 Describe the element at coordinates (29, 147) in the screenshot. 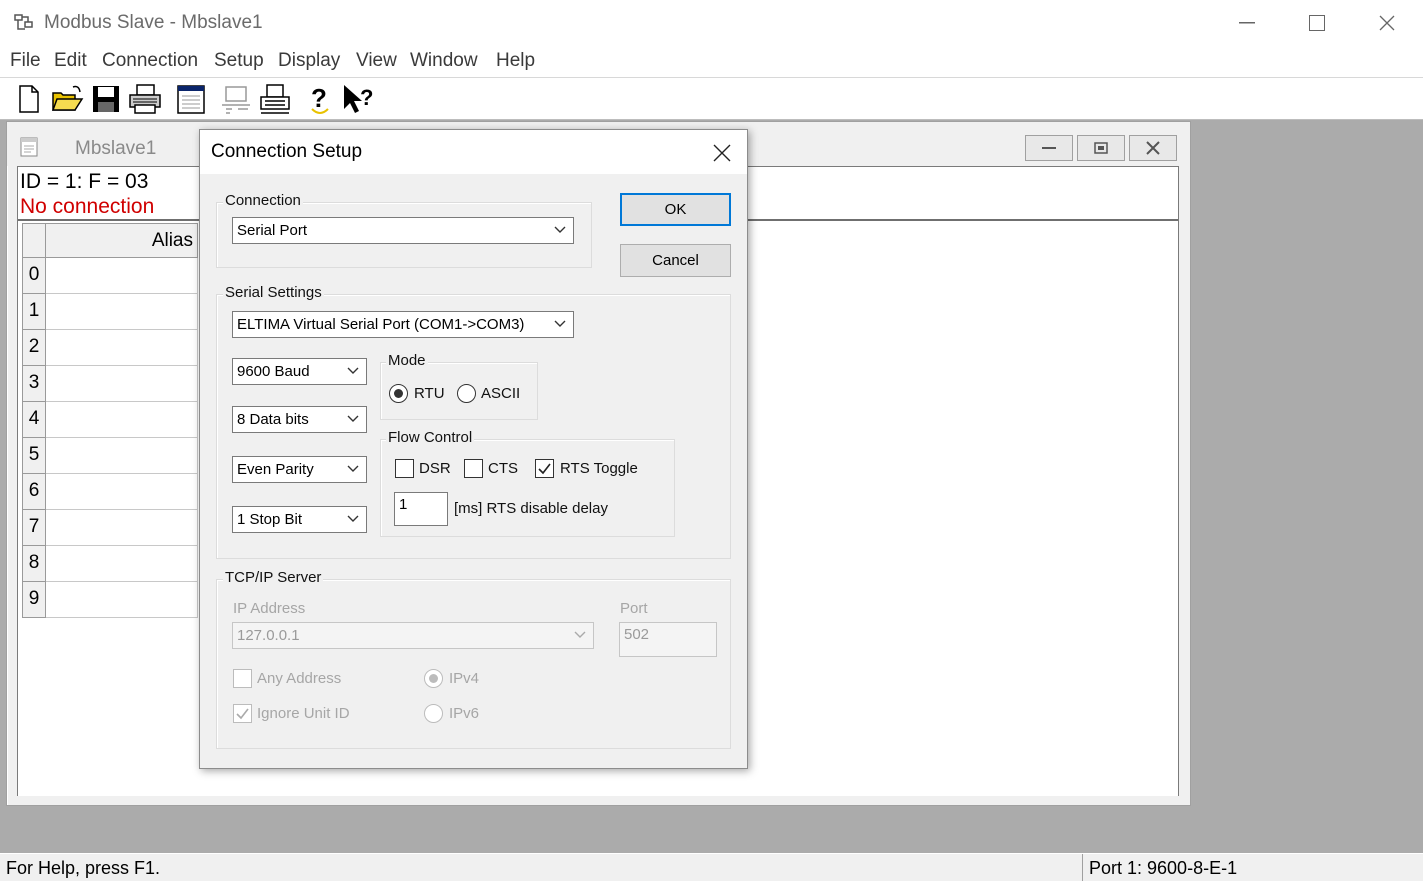

I see `document-icon` at that location.